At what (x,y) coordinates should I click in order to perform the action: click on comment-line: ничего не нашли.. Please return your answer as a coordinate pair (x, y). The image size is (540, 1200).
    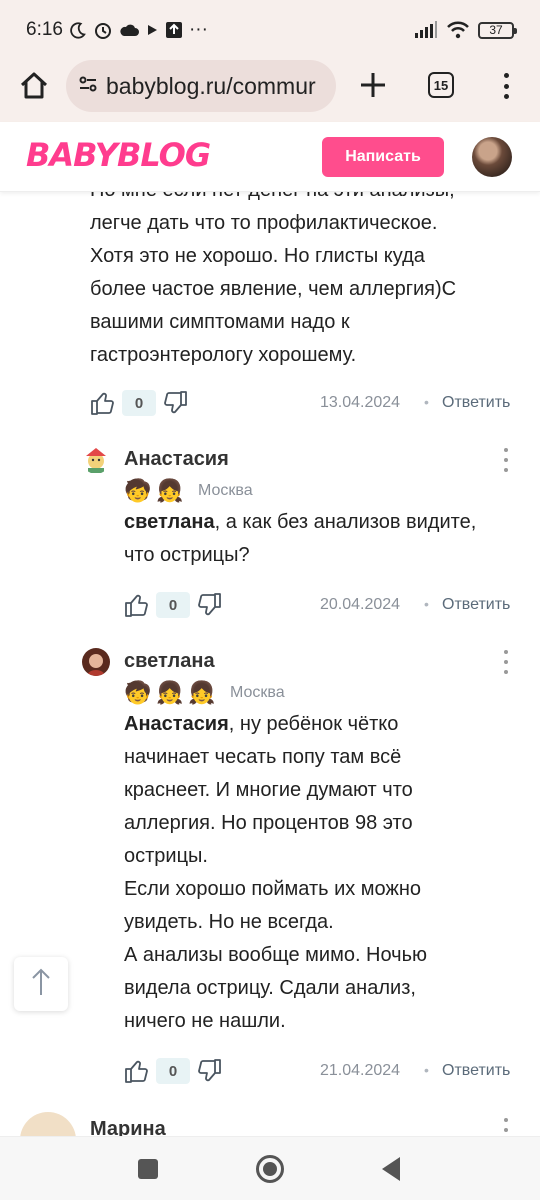
    Looking at the image, I should click on (205, 1021).